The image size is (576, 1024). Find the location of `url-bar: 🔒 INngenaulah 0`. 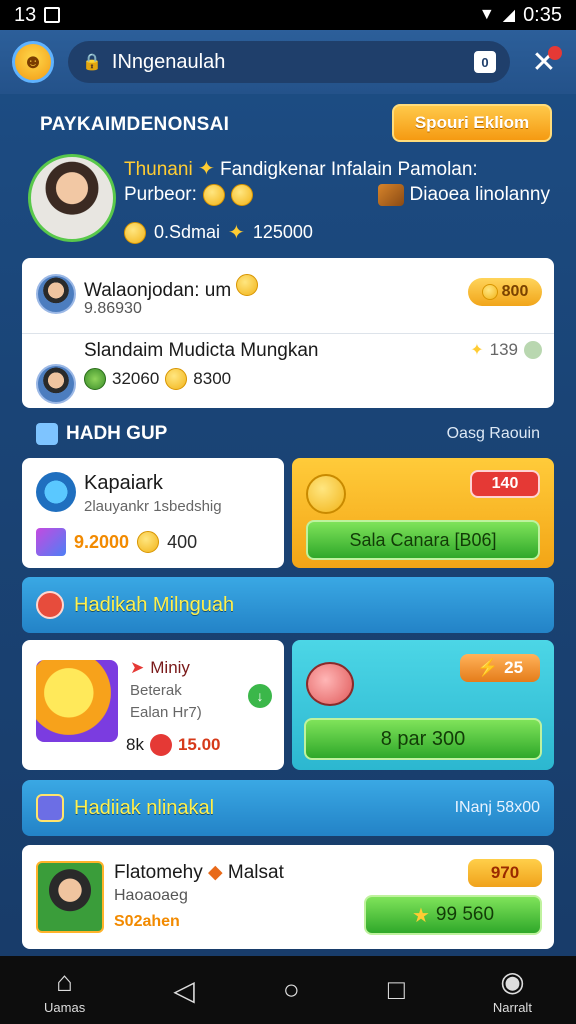

url-bar: 🔒 INngenaulah 0 is located at coordinates (289, 62).